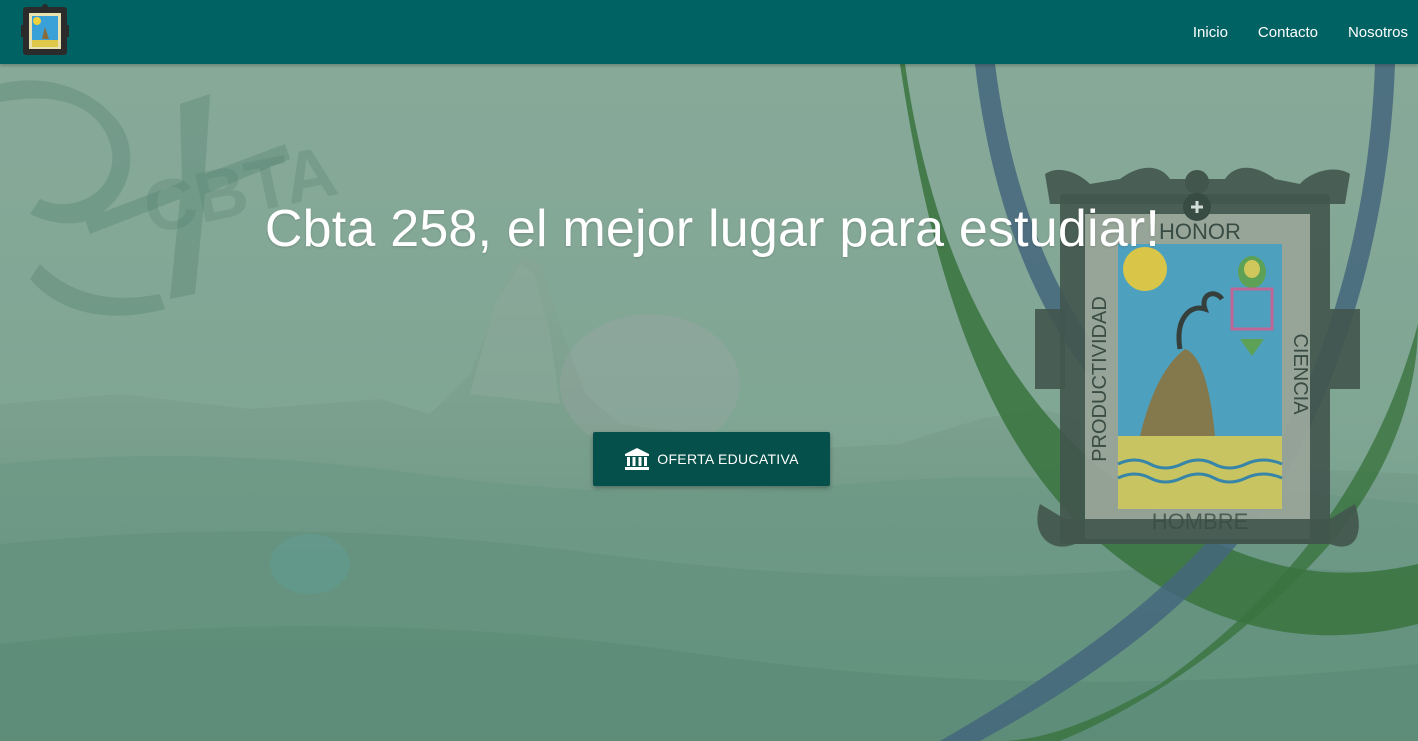 This screenshot has height=741, width=1418. I want to click on nav-links: Inicio Contacto Nosotros, so click(1285, 32).